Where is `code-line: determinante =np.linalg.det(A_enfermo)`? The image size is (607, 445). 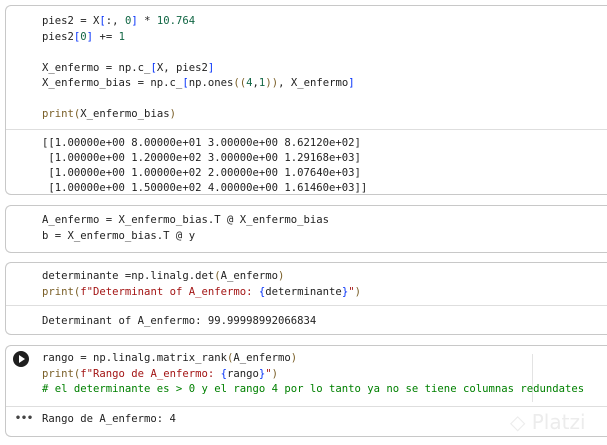 code-line: determinante =np.linalg.det(A_enfermo) is located at coordinates (163, 276).